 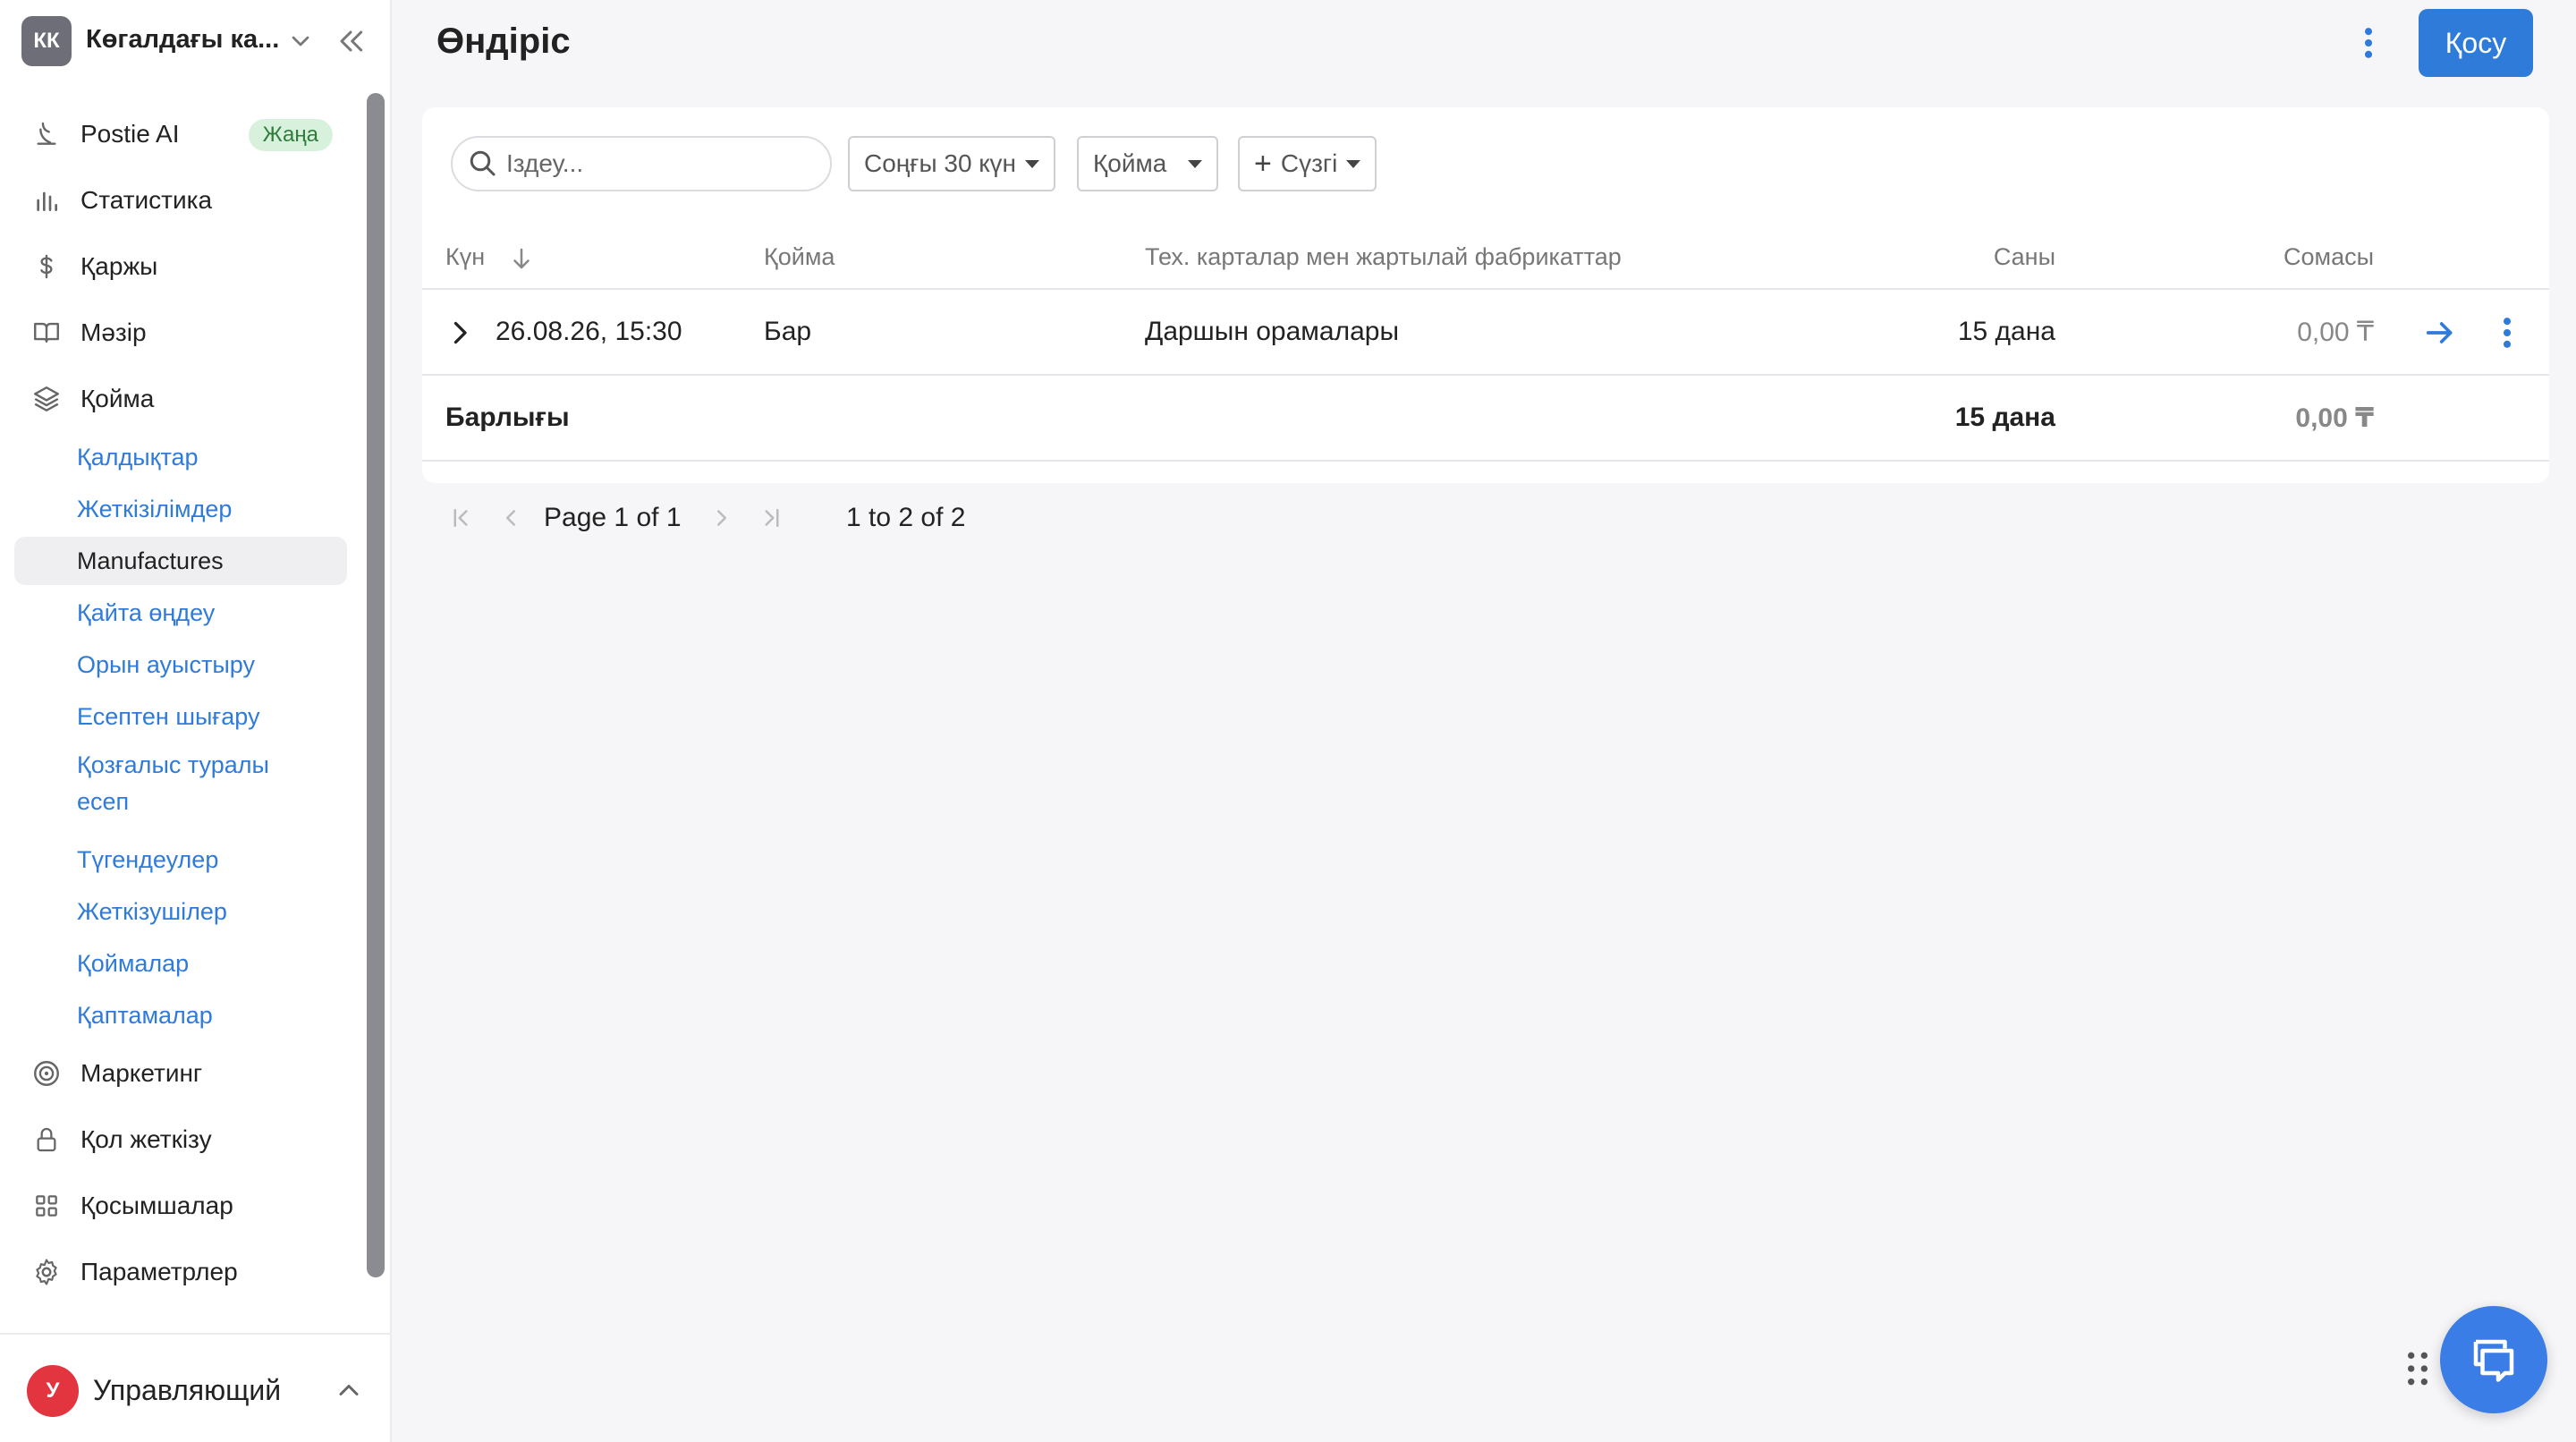 I want to click on sidebar-item-postie: Postie AI Жаңа, so click(x=180, y=134).